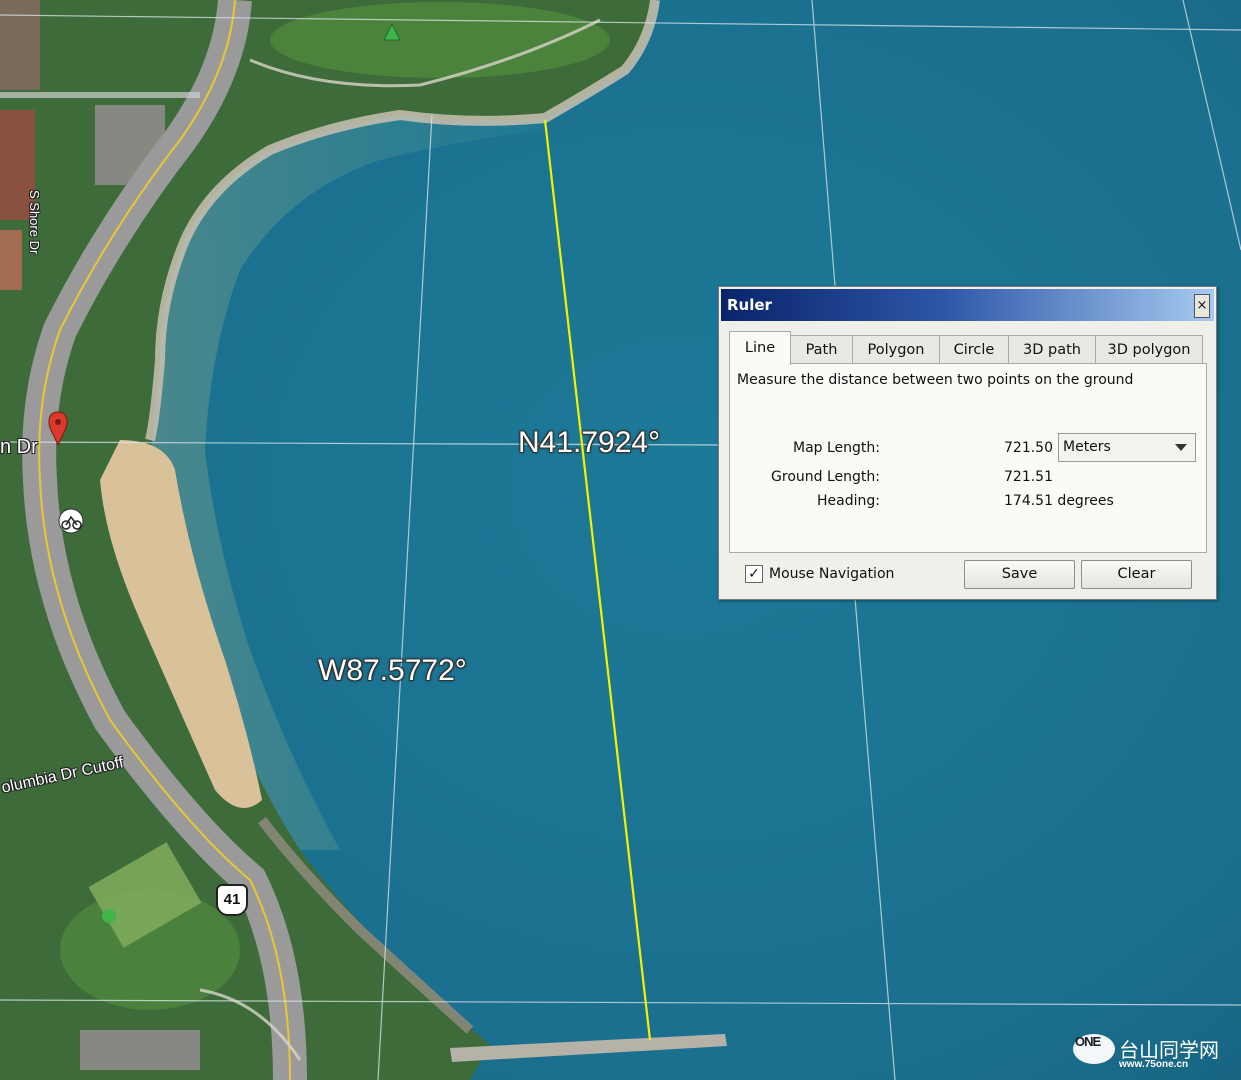  Describe the element at coordinates (1149, 349) in the screenshot. I see `tab-3d-polygon: 3D polygon` at that location.